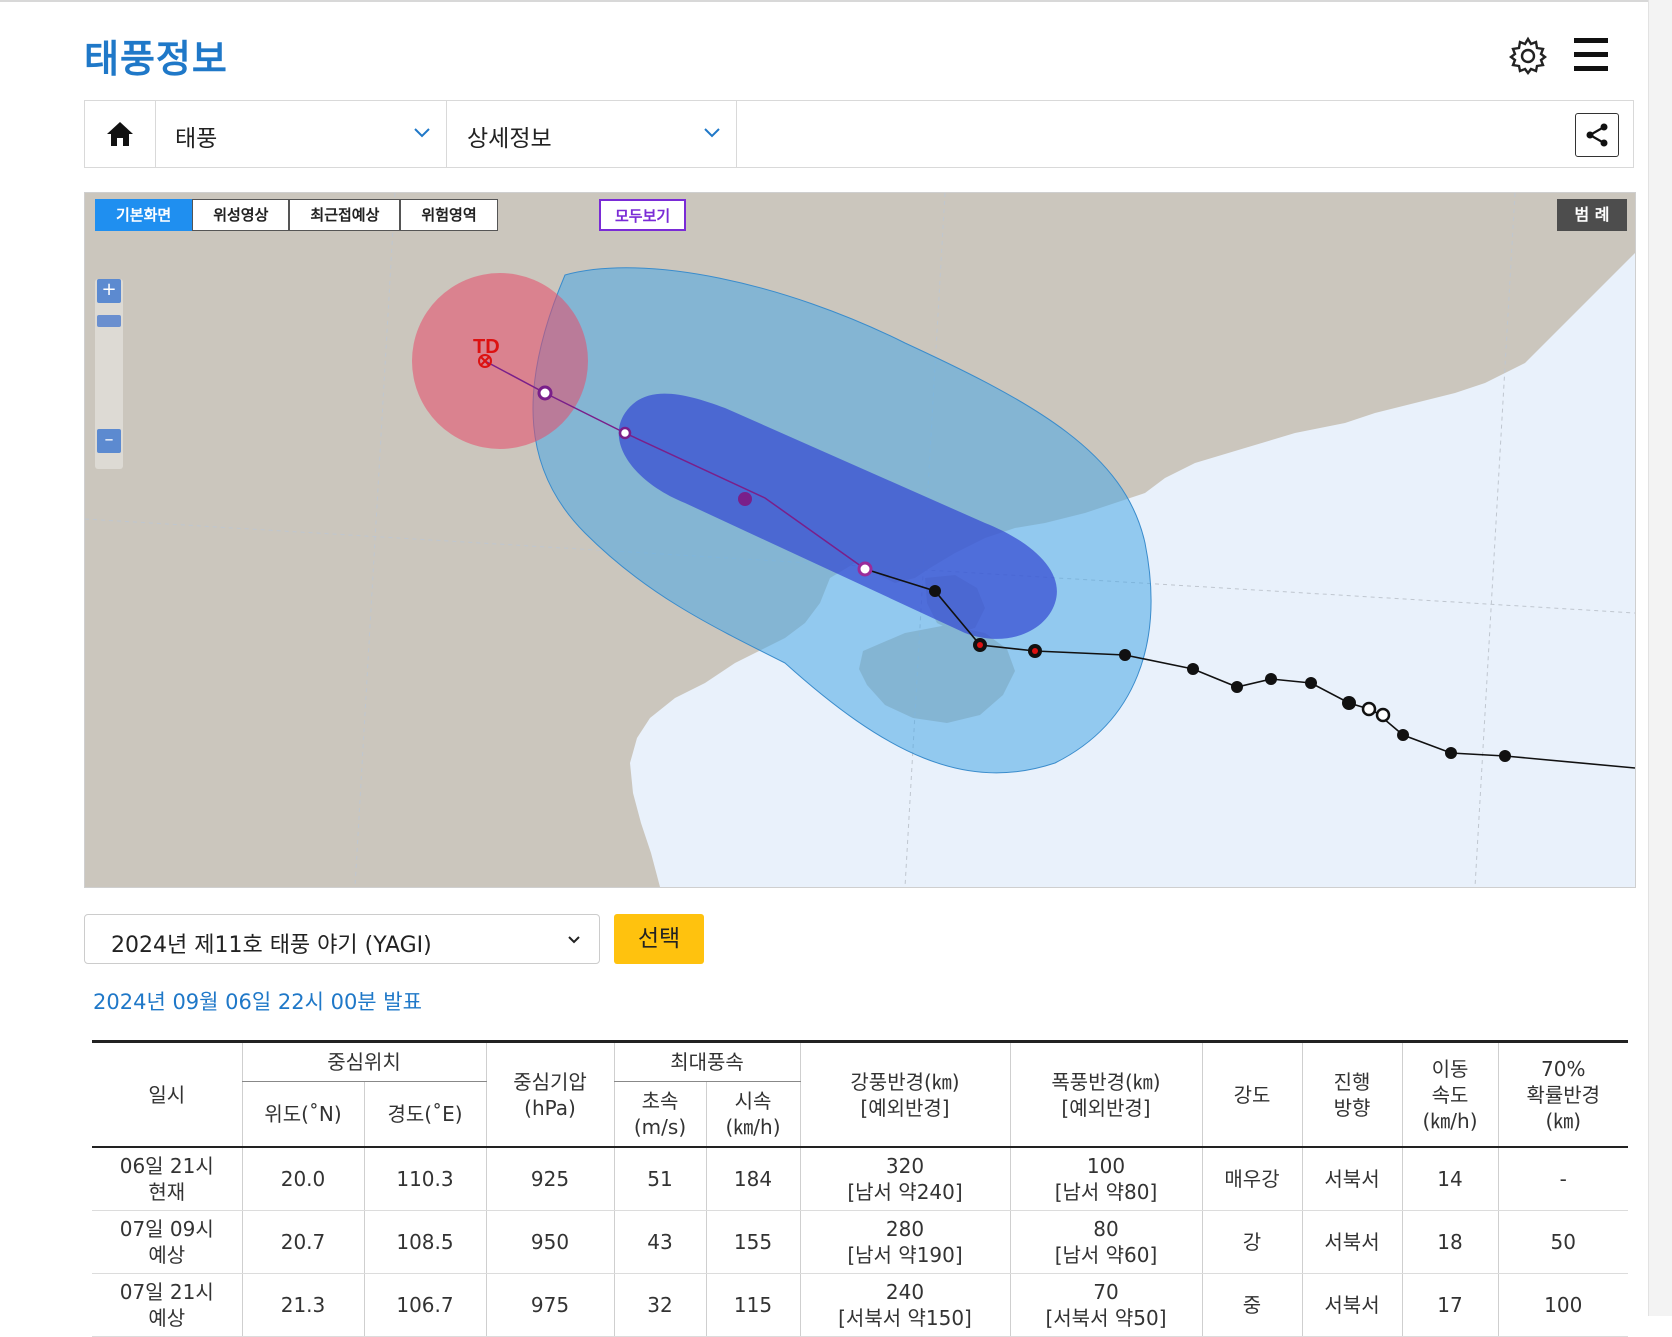  I want to click on page-title: 태풍정보, so click(156, 59).